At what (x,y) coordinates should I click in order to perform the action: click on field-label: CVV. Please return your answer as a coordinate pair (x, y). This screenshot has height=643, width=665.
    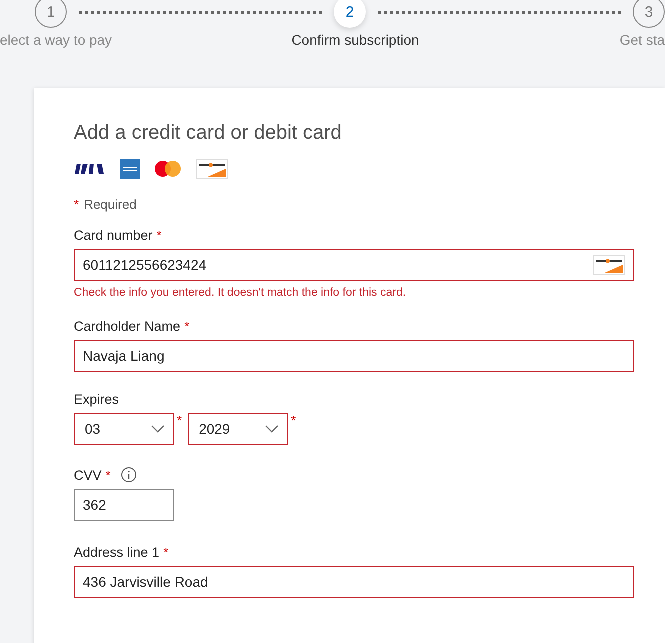
    Looking at the image, I should click on (88, 475).